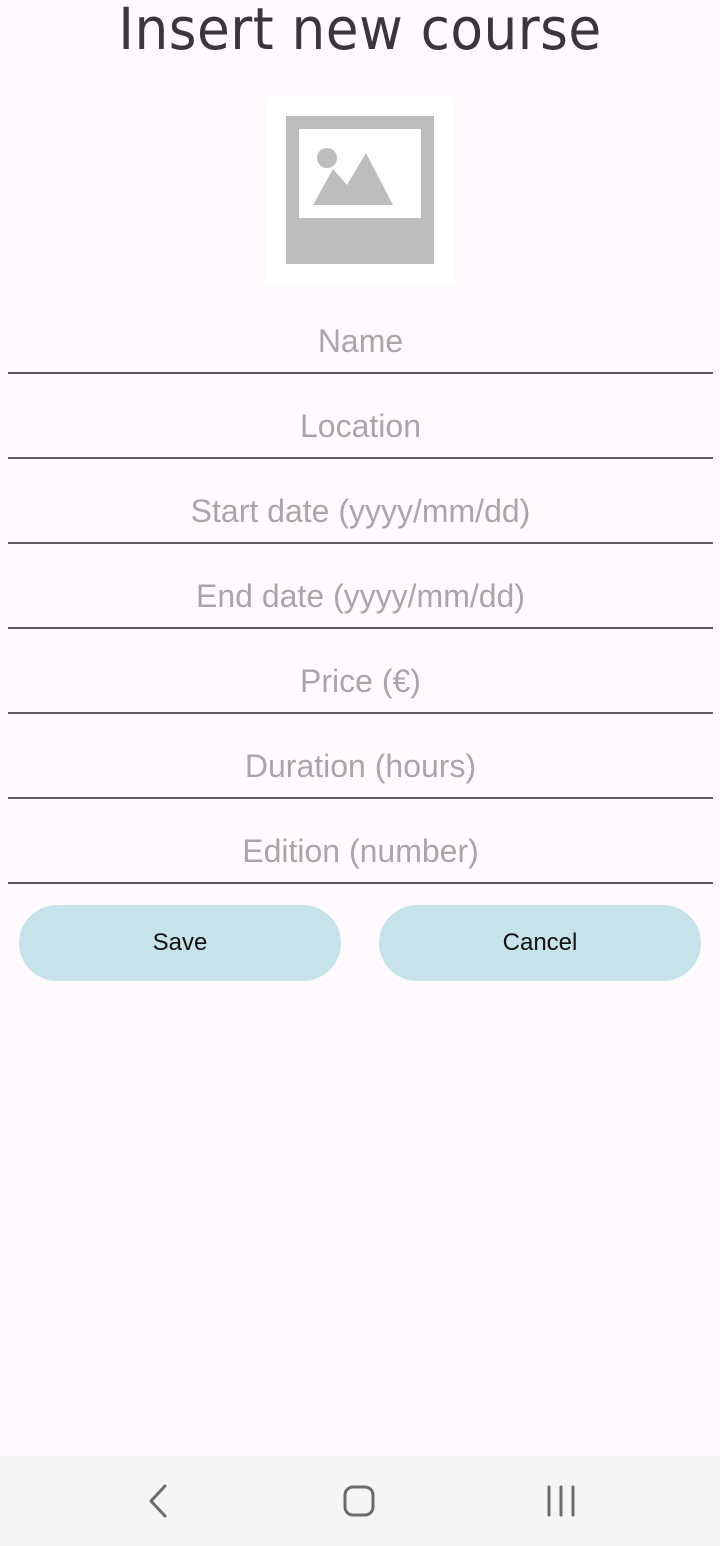  I want to click on course-image-picker, so click(360, 190).